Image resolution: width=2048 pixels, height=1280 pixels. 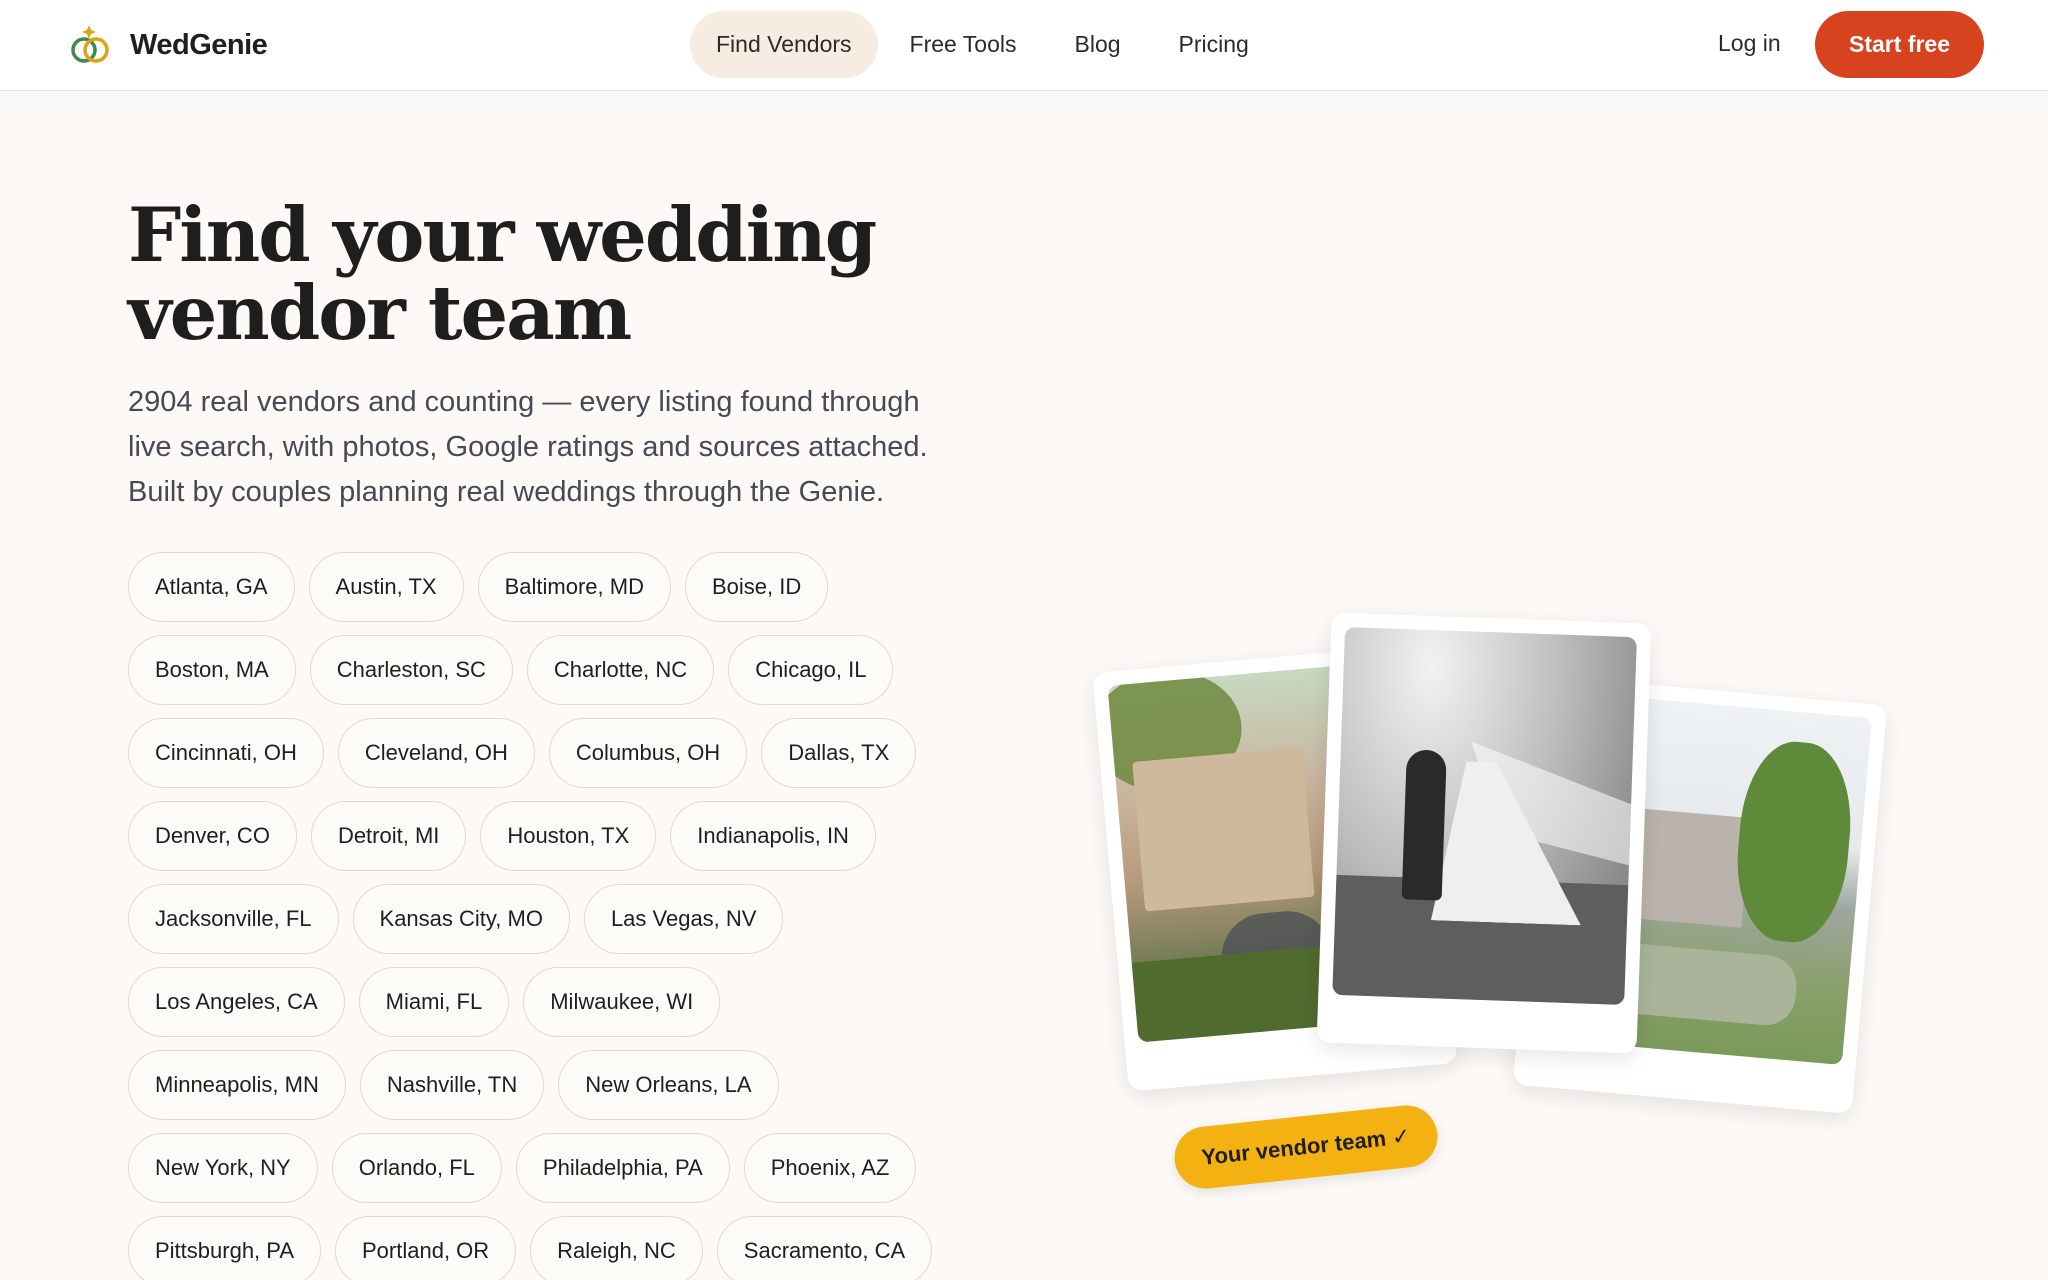 I want to click on brand-name: WedGenie, so click(x=199, y=44).